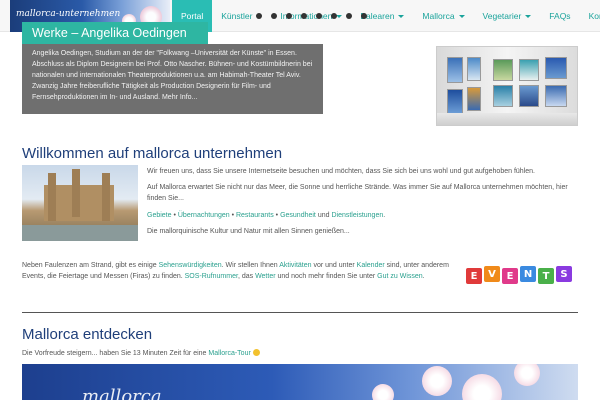 Image resolution: width=600 pixels, height=400 pixels. What do you see at coordinates (357, 215) in the screenshot?
I see `link-dienstleistungen: Dienstleistungen` at bounding box center [357, 215].